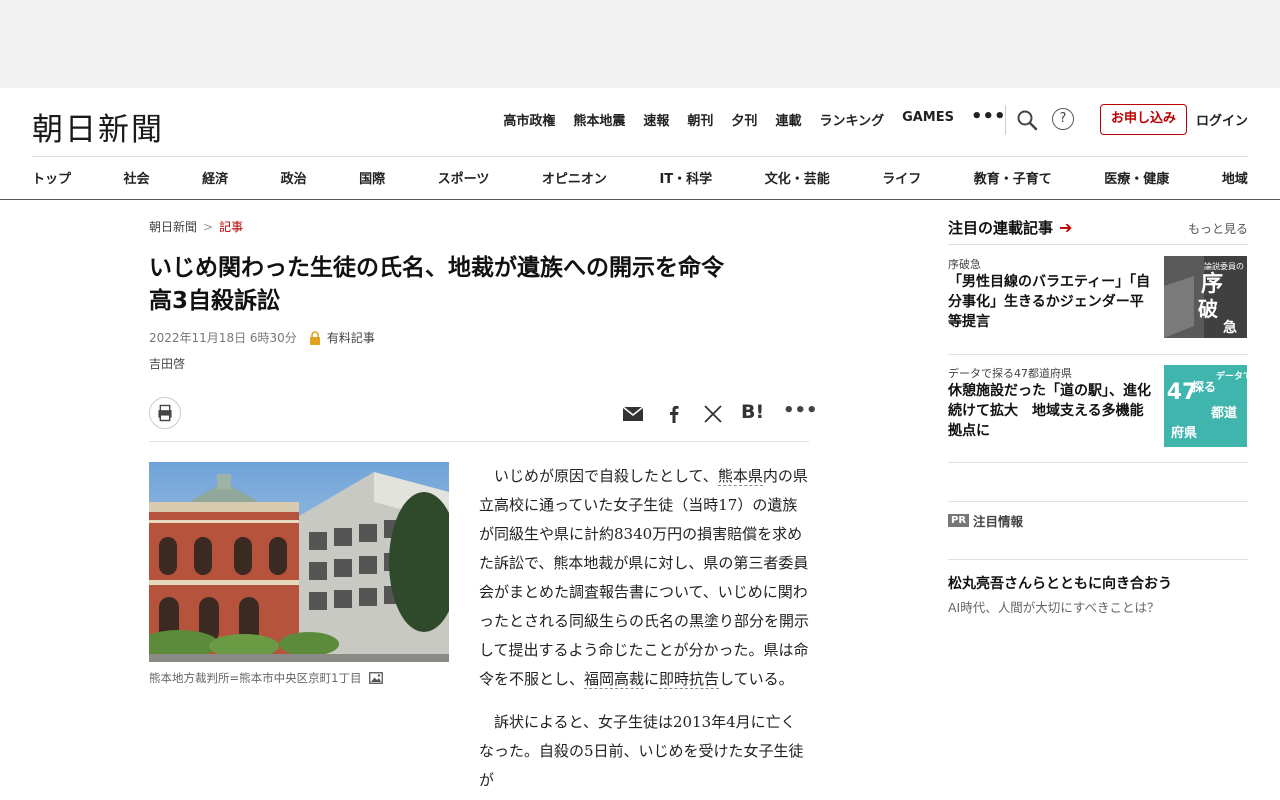 Image resolution: width=1280 pixels, height=800 pixels. What do you see at coordinates (1013, 177) in the screenshot?
I see `nav-item-education: 教育・子育て` at bounding box center [1013, 177].